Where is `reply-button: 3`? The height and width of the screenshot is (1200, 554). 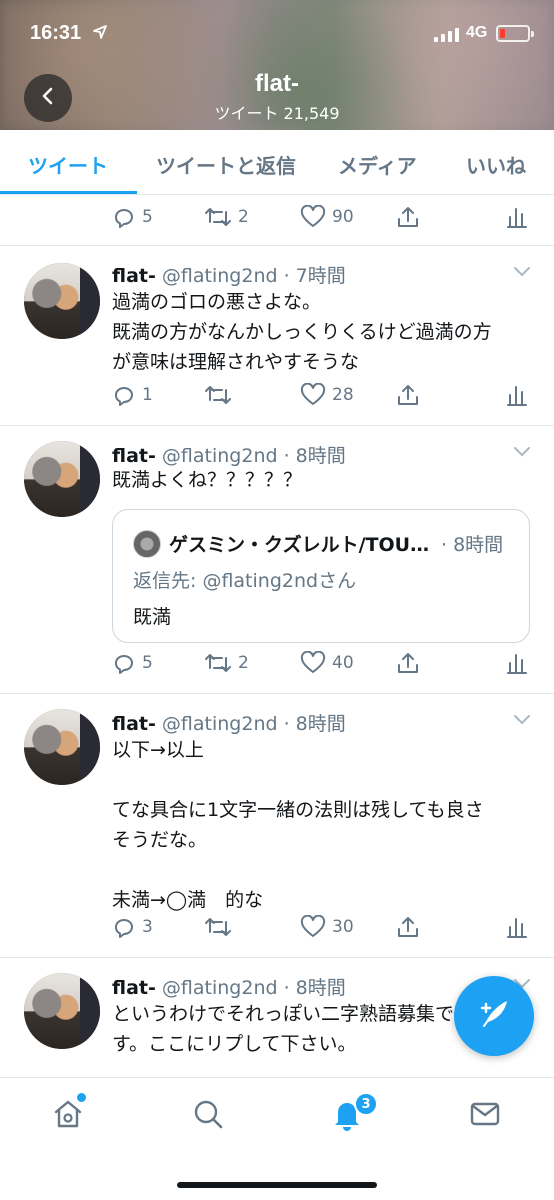 reply-button: 3 is located at coordinates (132, 927).